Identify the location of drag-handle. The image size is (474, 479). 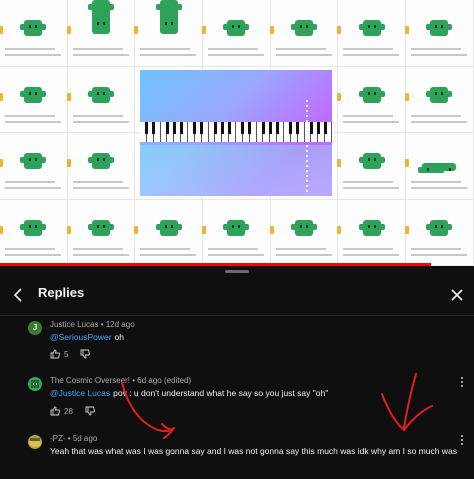
(237, 271).